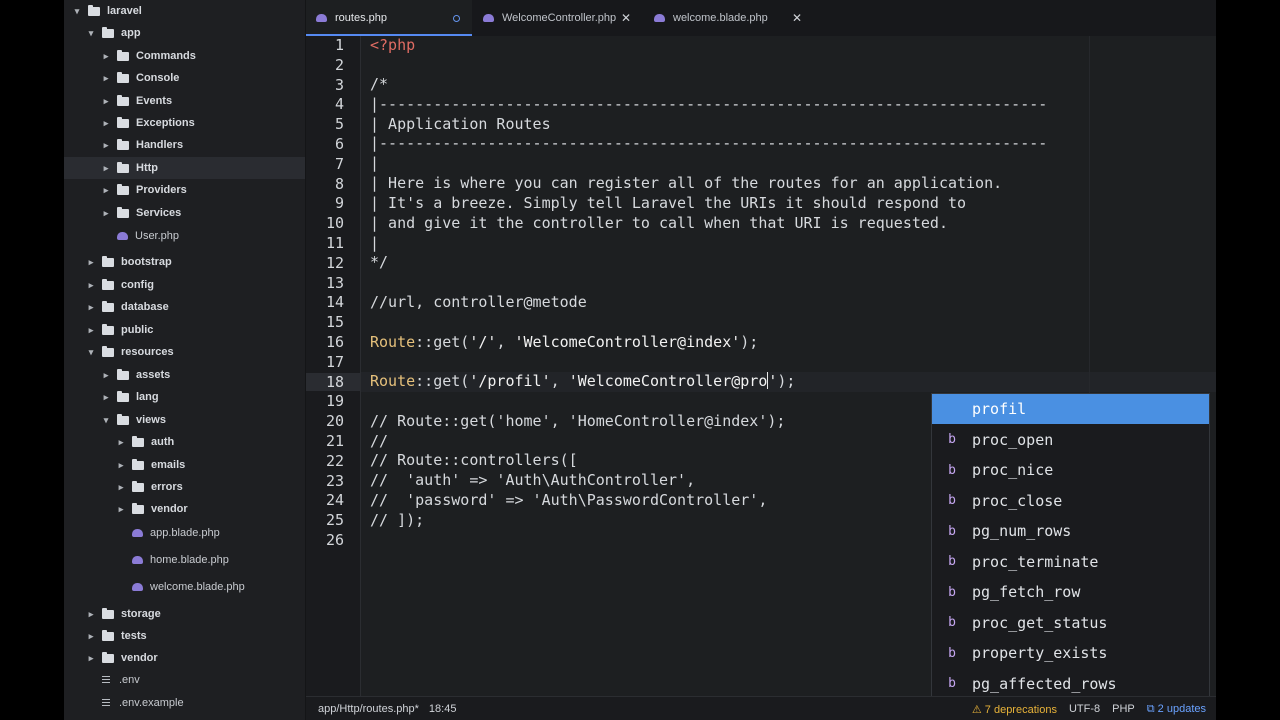 This screenshot has width=1280, height=720. I want to click on autocomplete-item: b proc_close, so click(1070, 501).